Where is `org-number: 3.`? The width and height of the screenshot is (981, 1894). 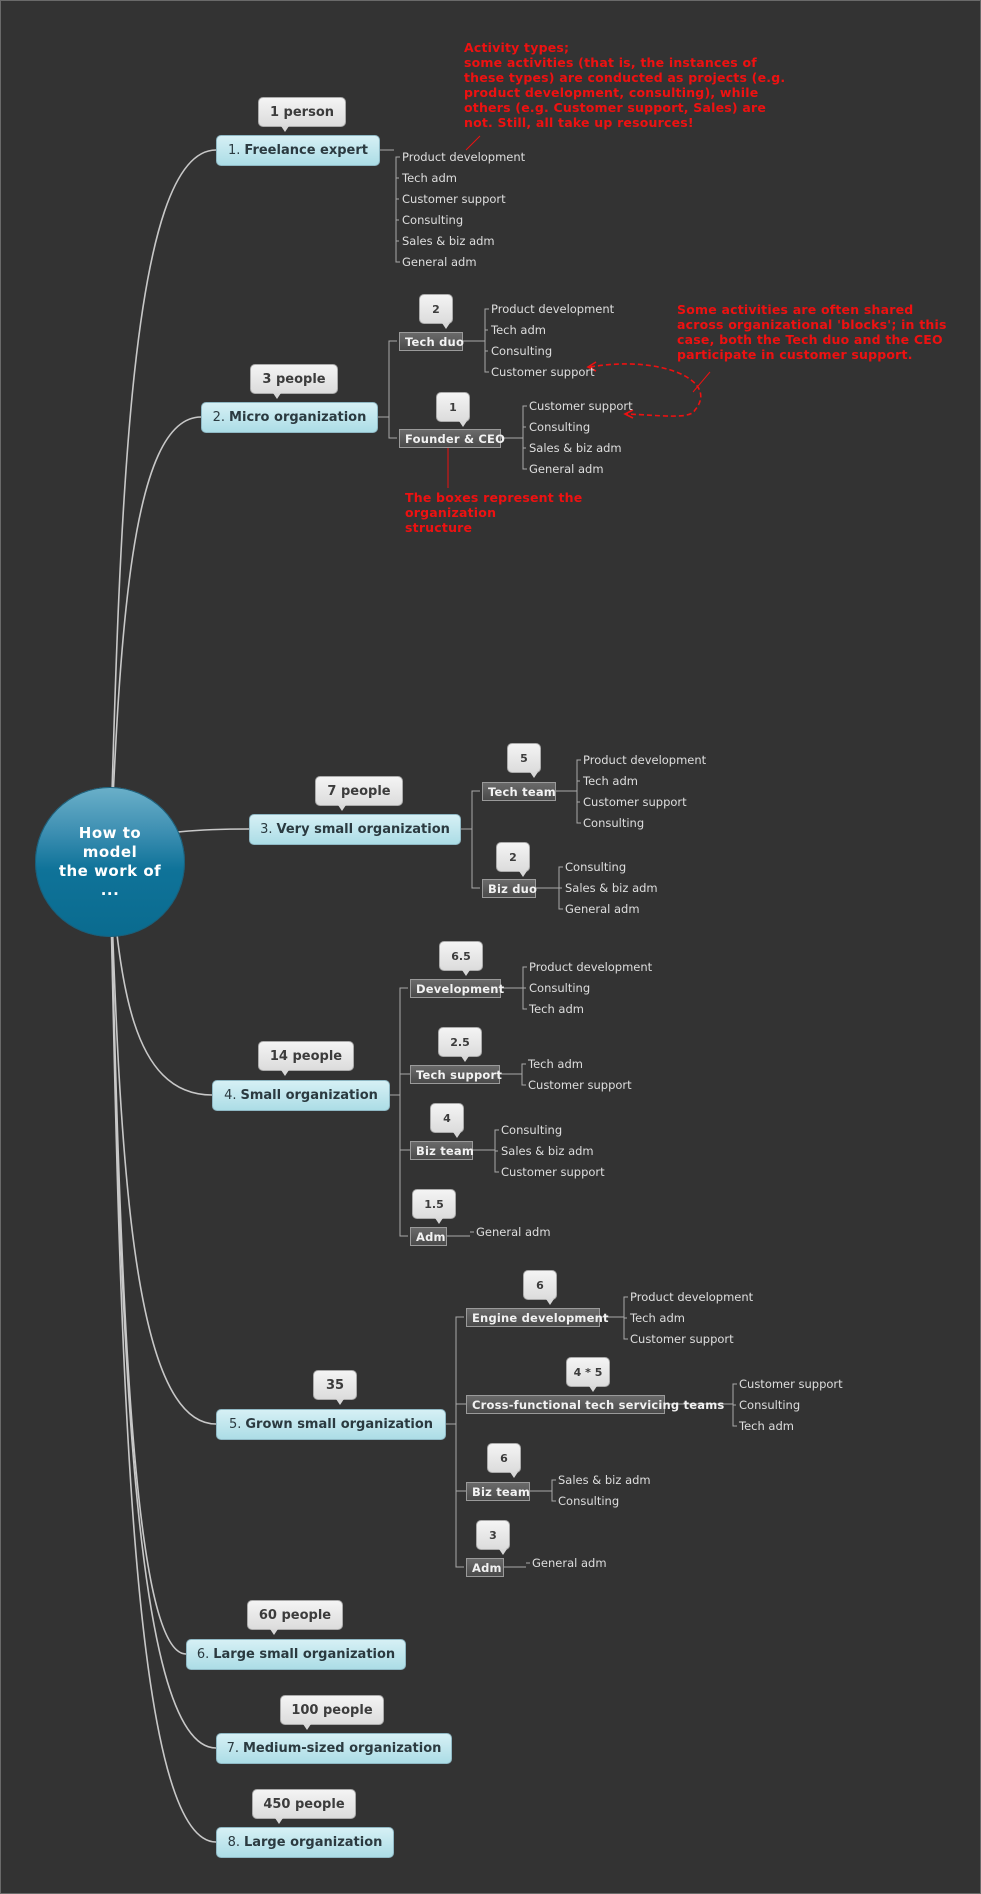 org-number: 3. is located at coordinates (266, 829).